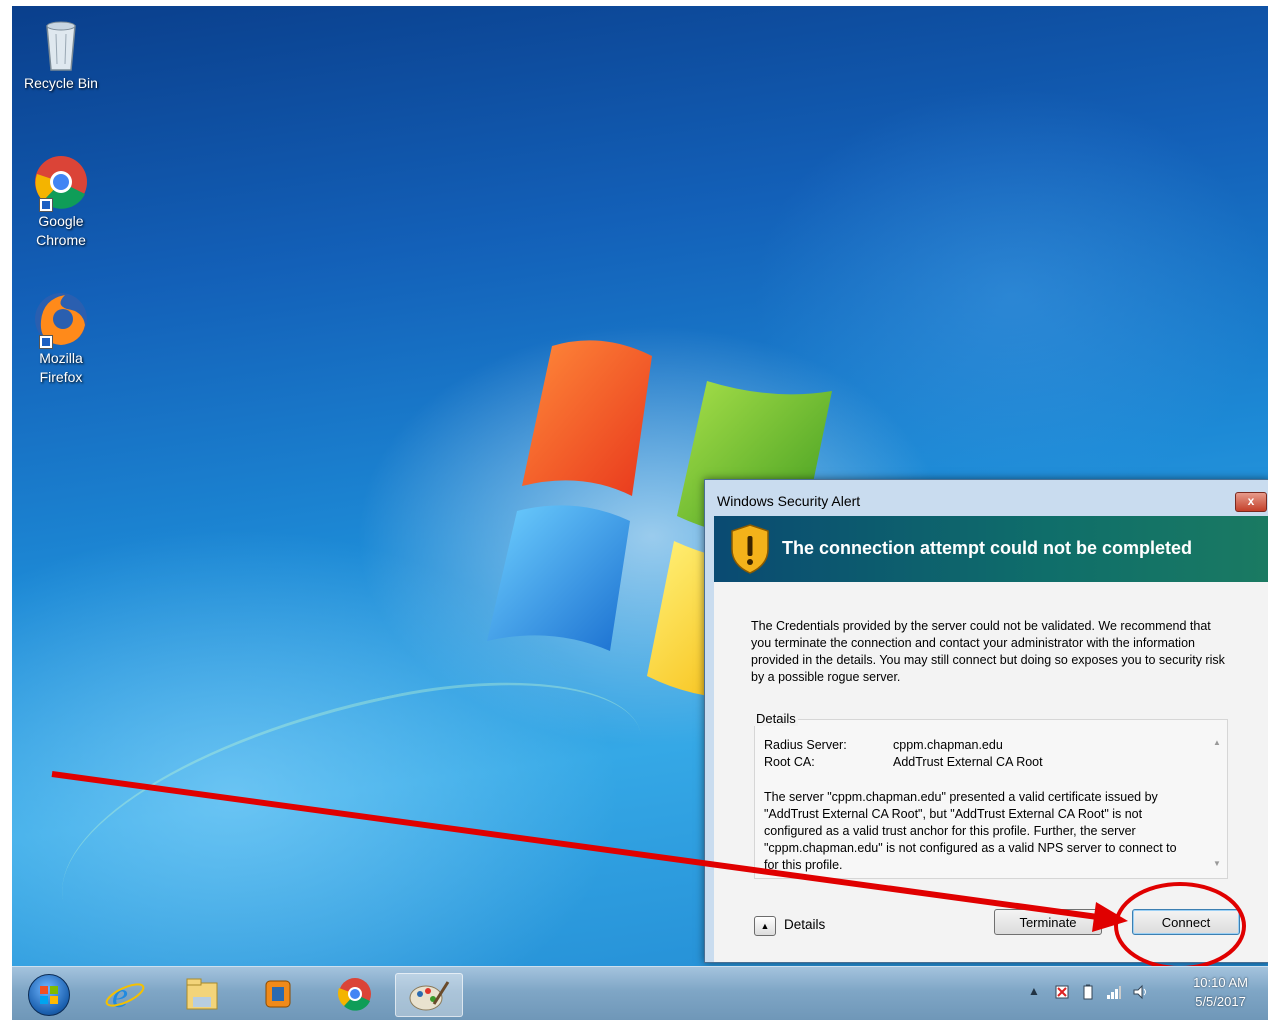 The image size is (1268, 1021). Describe the element at coordinates (1062, 992) in the screenshot. I see `action-center-flag-icon` at that location.